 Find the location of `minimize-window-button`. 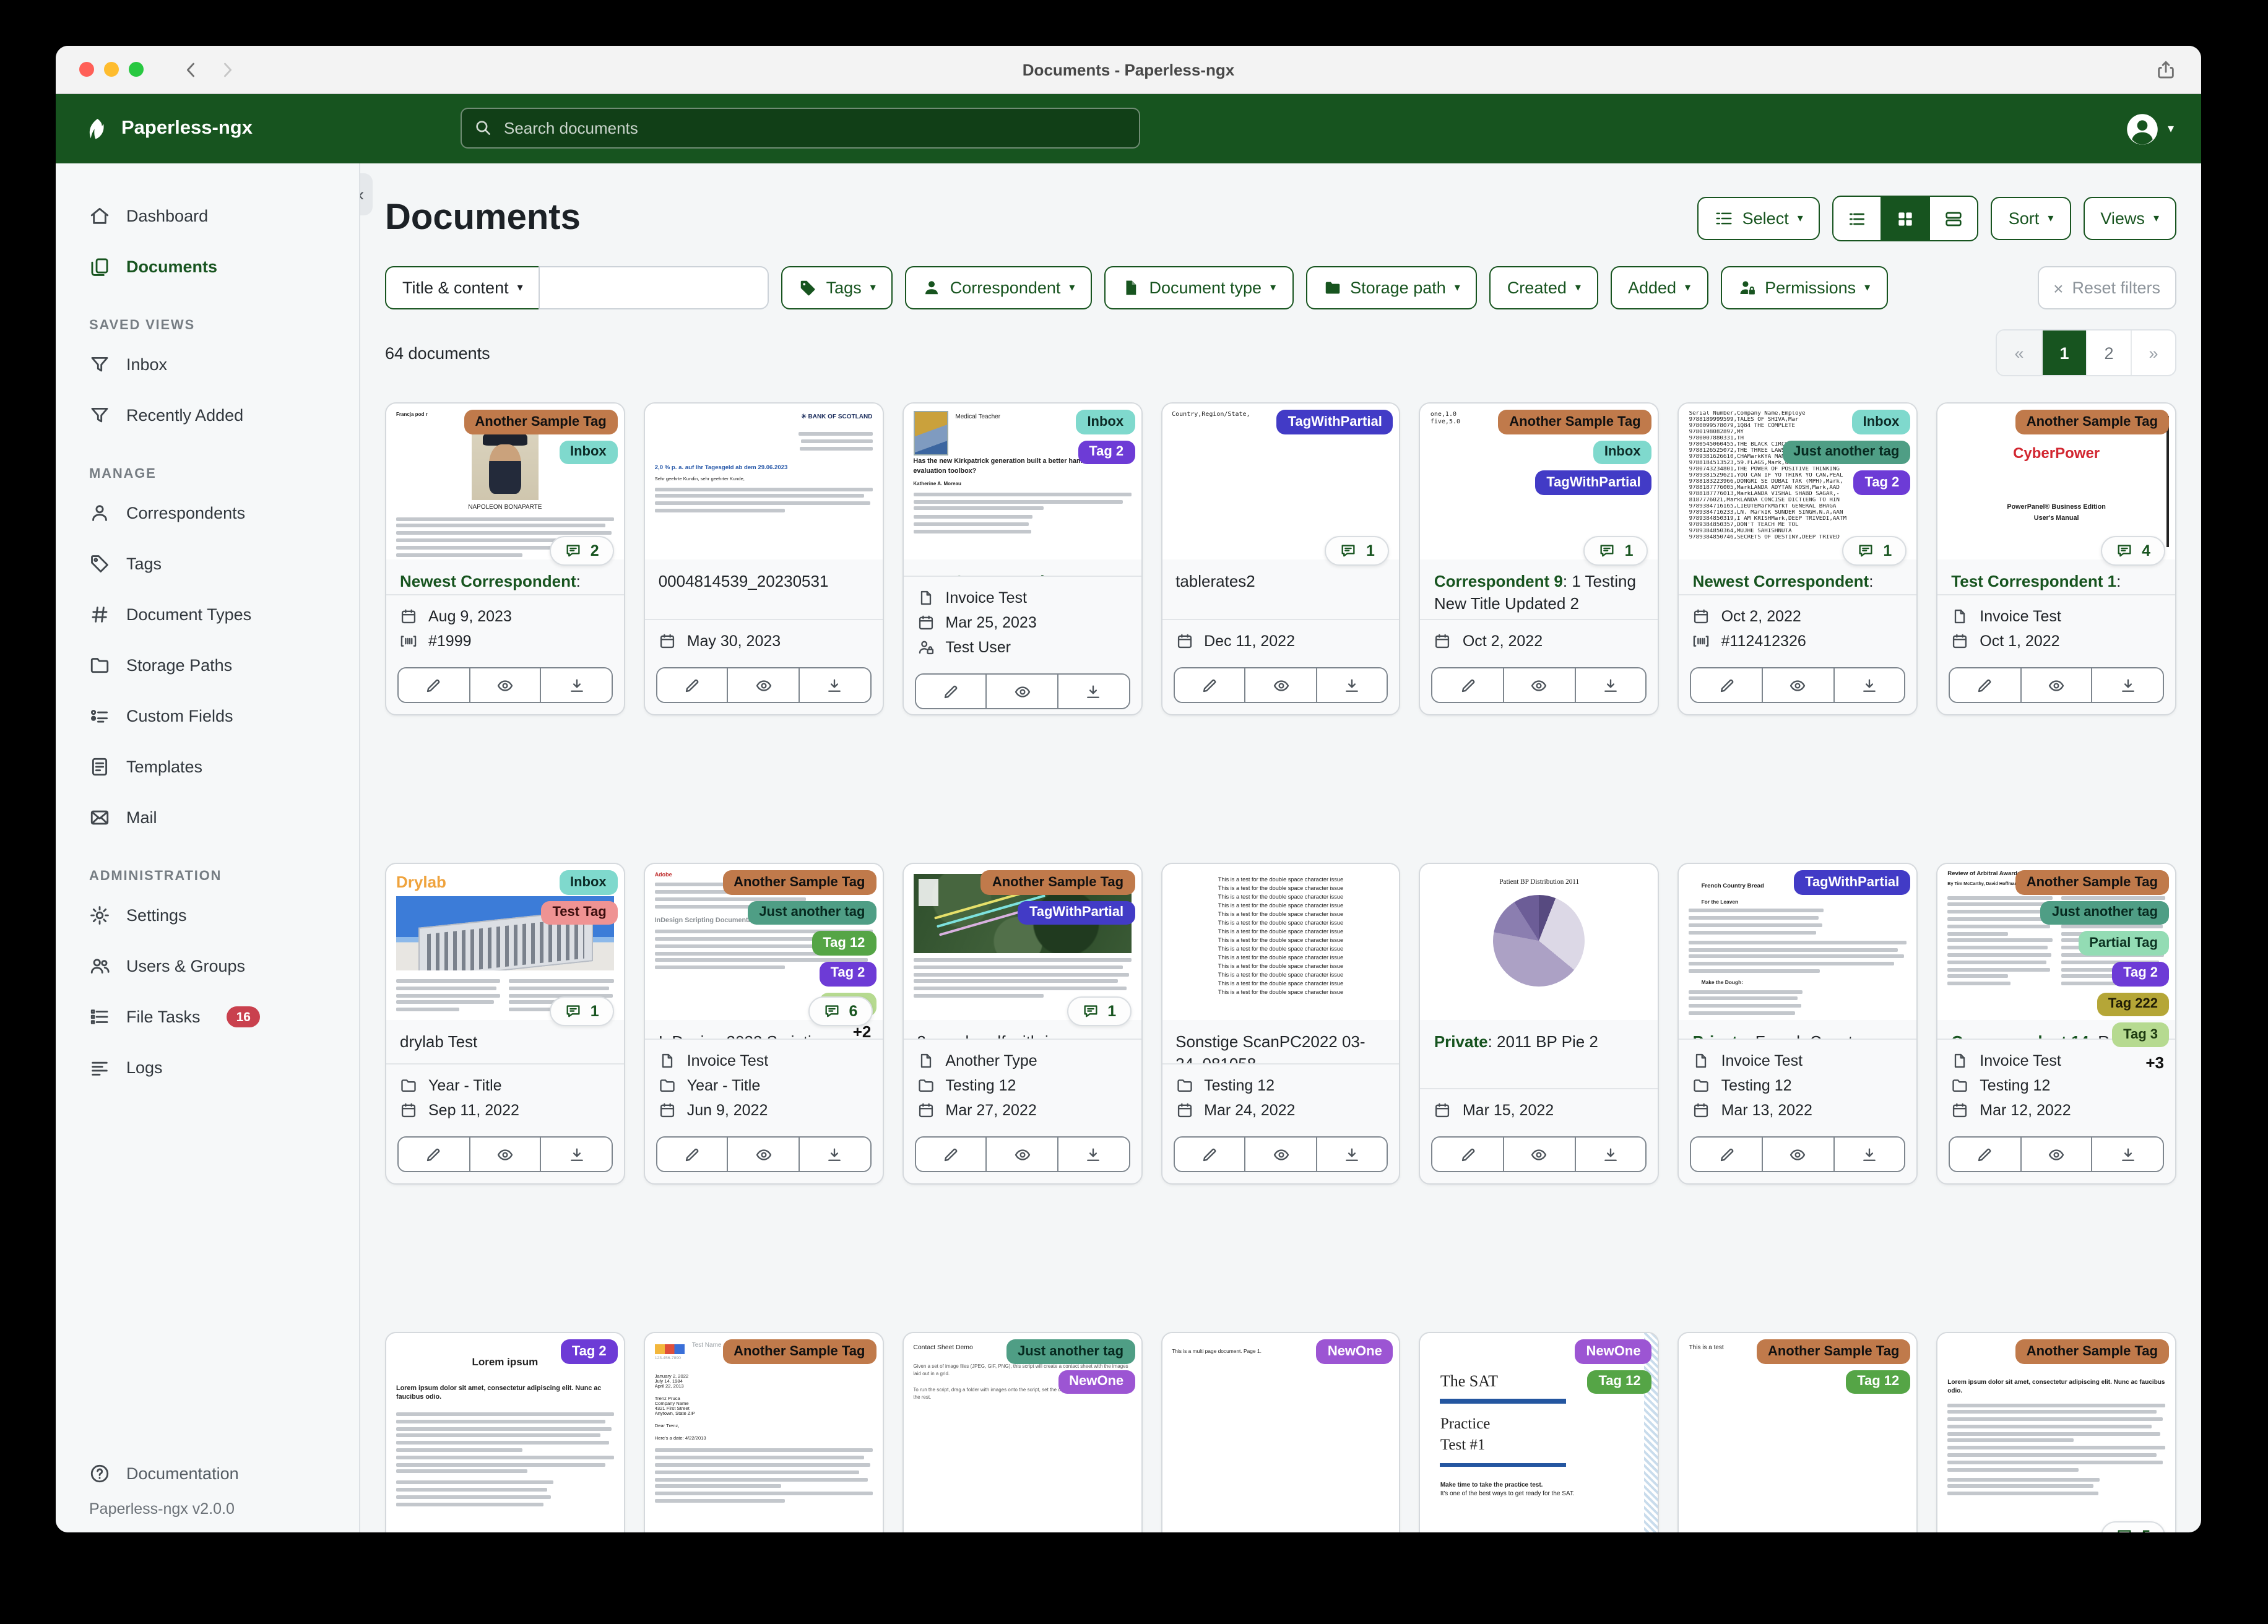

minimize-window-button is located at coordinates (111, 69).